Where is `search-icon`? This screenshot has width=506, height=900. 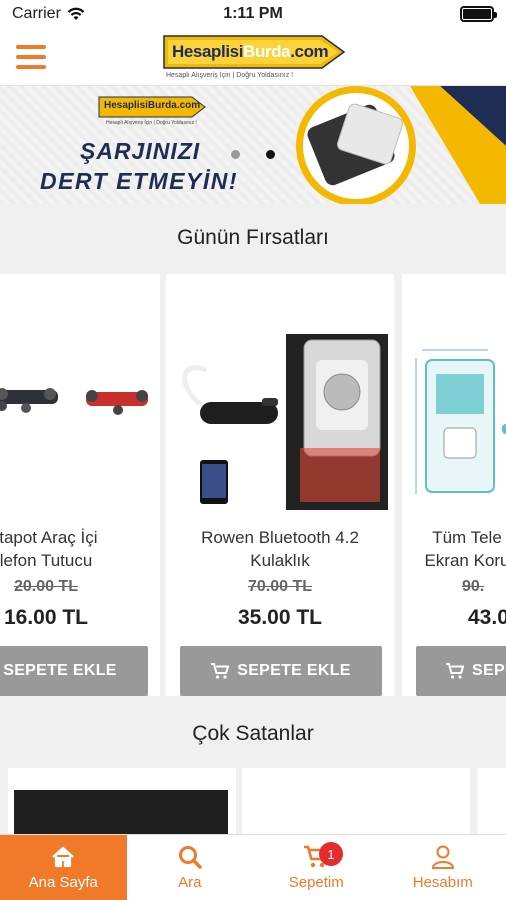
search-icon is located at coordinates (190, 857).